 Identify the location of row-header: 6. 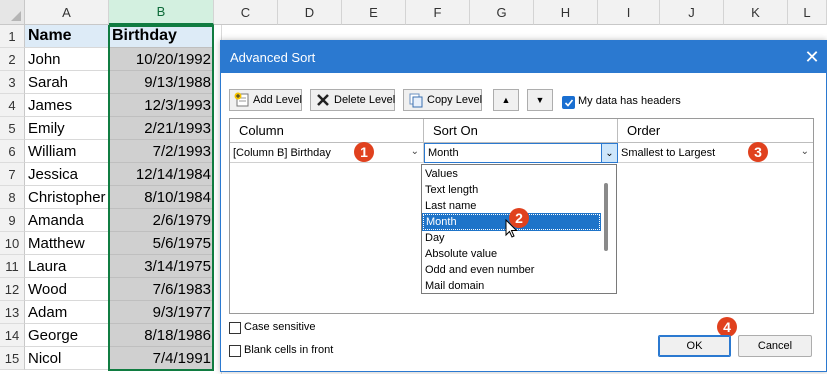
(12, 151).